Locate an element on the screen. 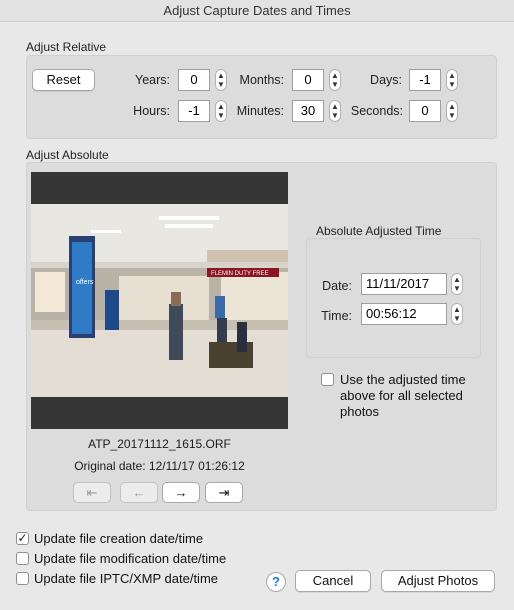  previous-photo-button: ← is located at coordinates (139, 492).